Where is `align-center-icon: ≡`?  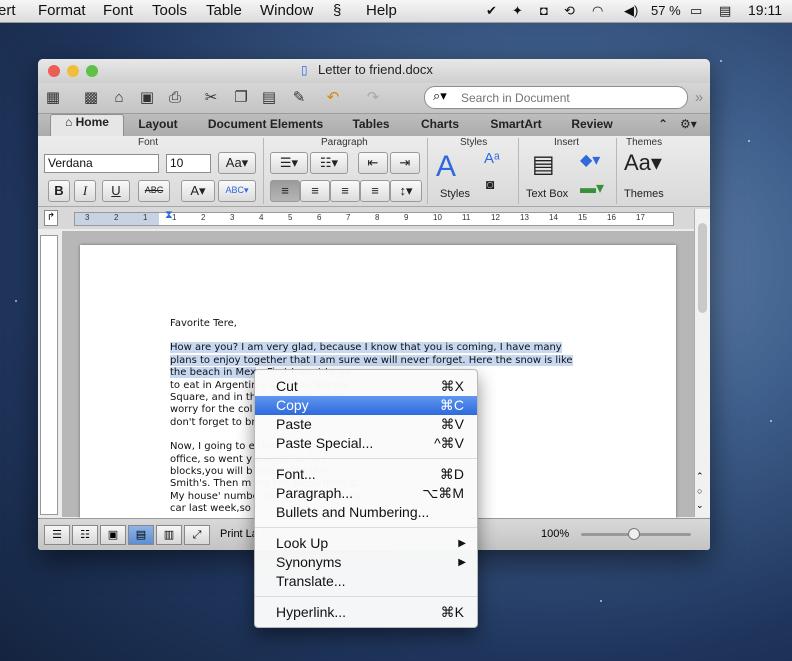 align-center-icon: ≡ is located at coordinates (315, 191).